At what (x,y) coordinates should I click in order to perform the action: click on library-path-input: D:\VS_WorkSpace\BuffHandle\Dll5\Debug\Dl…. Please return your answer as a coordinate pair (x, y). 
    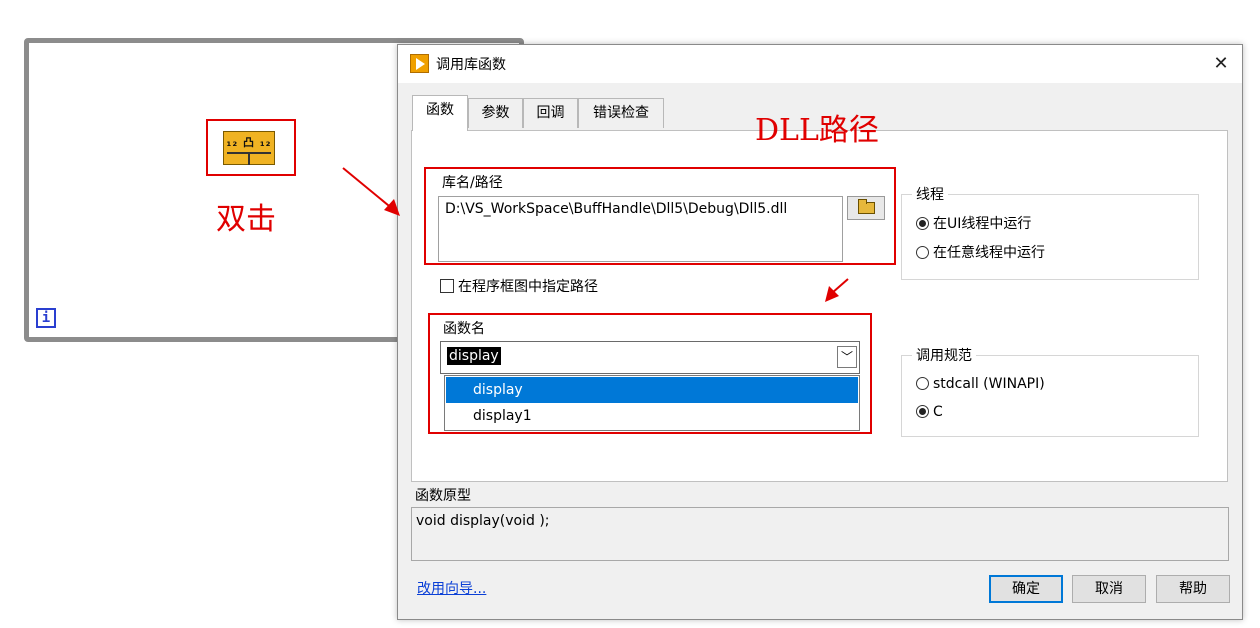
    Looking at the image, I should click on (640, 229).